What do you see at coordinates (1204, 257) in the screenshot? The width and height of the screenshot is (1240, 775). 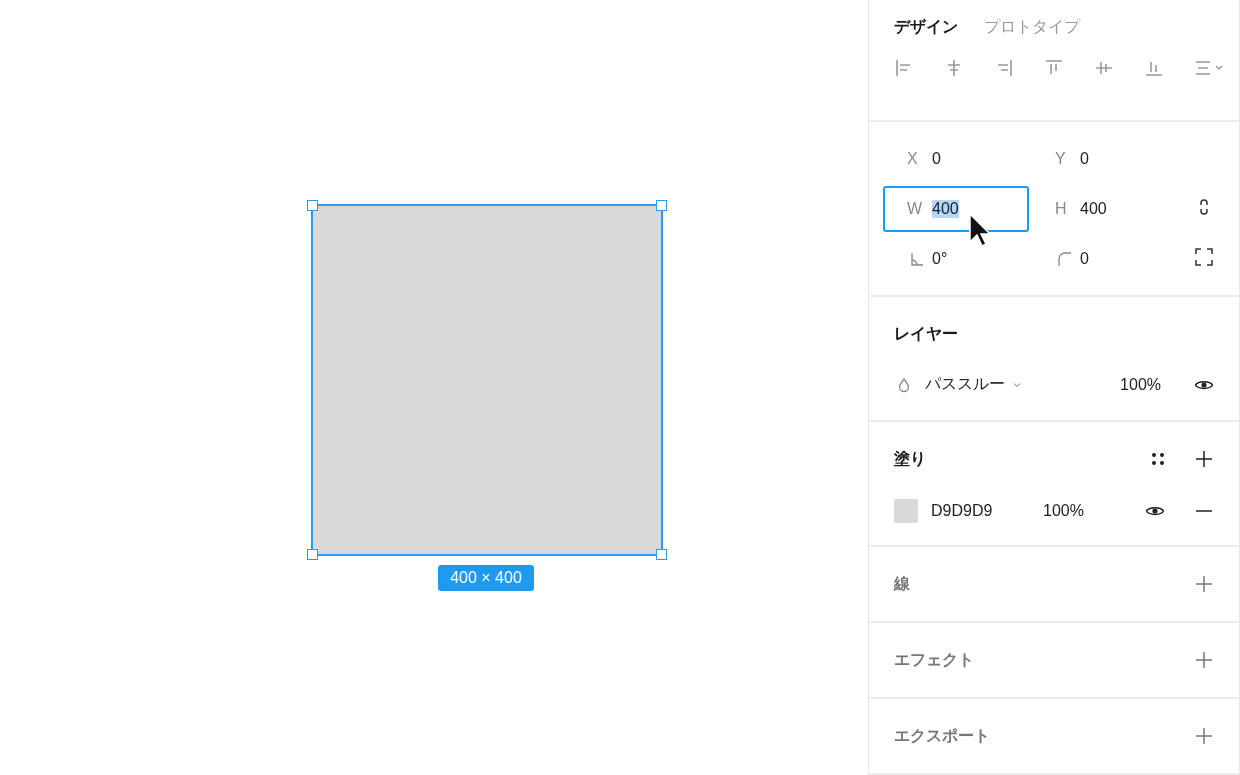 I see `corners-icon` at bounding box center [1204, 257].